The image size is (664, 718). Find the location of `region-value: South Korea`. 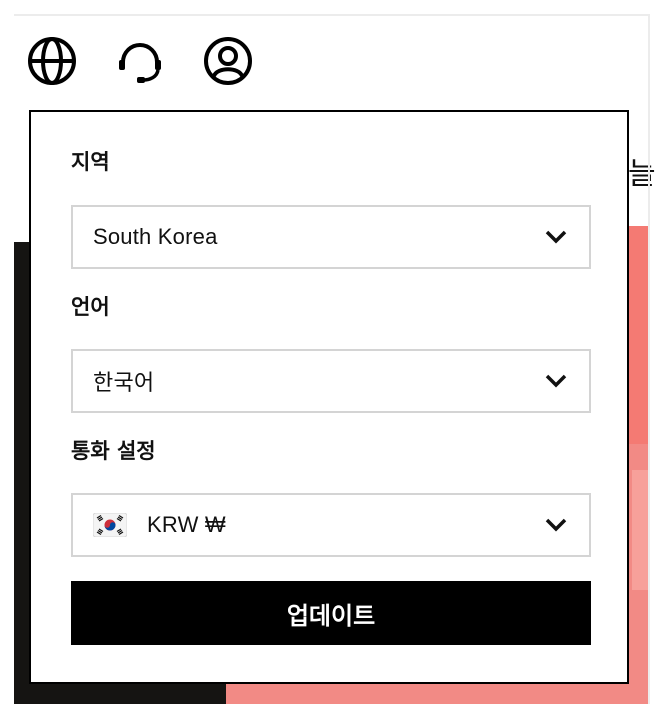

region-value: South Korea is located at coordinates (155, 236).